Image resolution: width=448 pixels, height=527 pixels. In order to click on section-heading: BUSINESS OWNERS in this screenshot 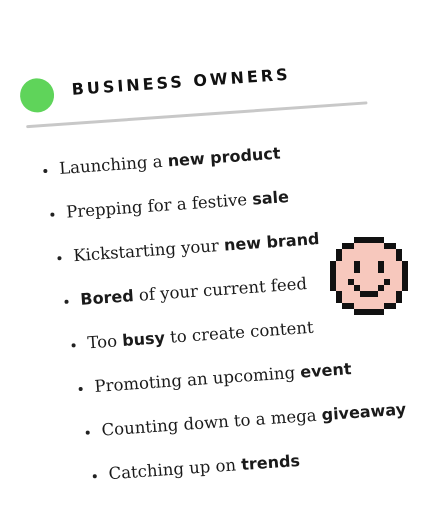, I will do `click(181, 81)`.